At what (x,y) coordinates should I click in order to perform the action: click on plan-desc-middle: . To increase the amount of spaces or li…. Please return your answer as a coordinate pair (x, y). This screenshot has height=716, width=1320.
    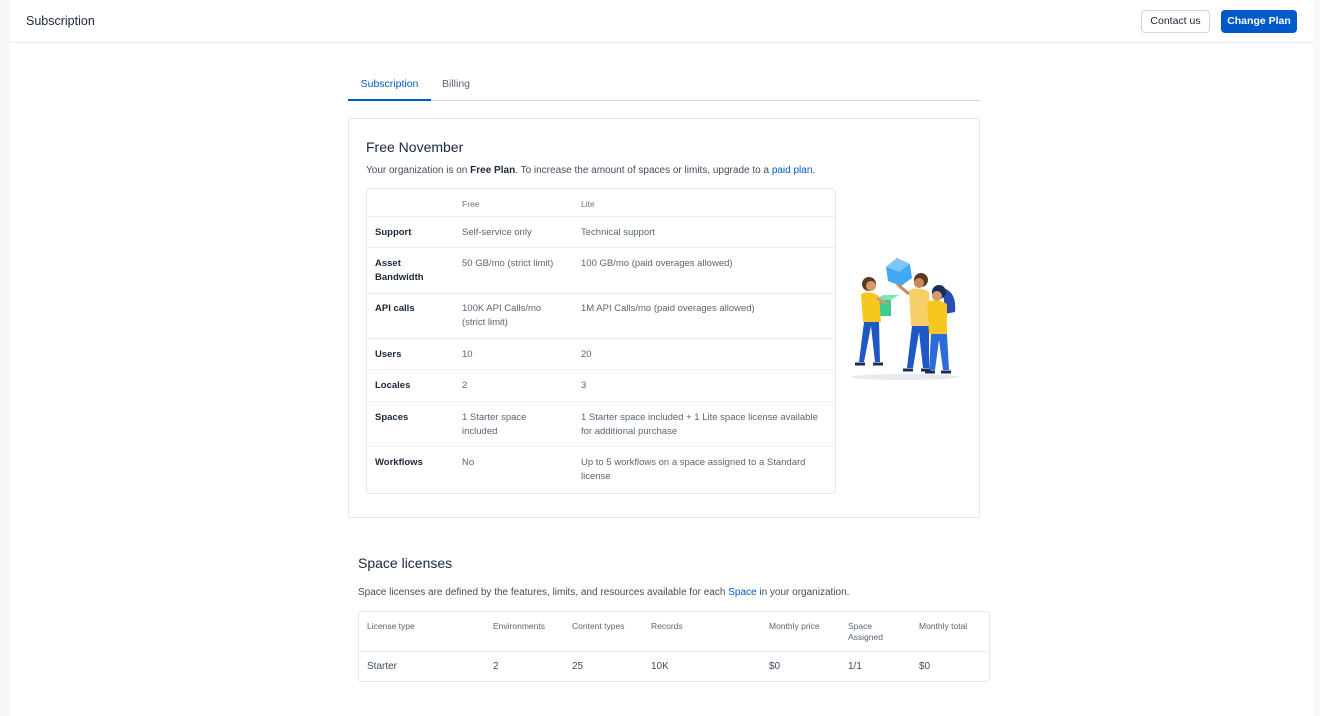
    Looking at the image, I should click on (643, 170).